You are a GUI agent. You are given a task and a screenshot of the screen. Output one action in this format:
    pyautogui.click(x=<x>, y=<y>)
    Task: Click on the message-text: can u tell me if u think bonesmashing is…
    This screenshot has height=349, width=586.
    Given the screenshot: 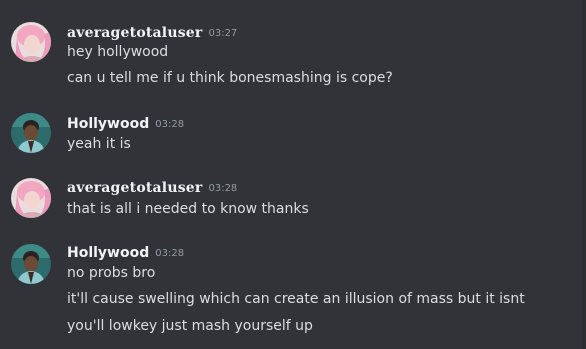 What is the action you would take?
    pyautogui.click(x=230, y=78)
    